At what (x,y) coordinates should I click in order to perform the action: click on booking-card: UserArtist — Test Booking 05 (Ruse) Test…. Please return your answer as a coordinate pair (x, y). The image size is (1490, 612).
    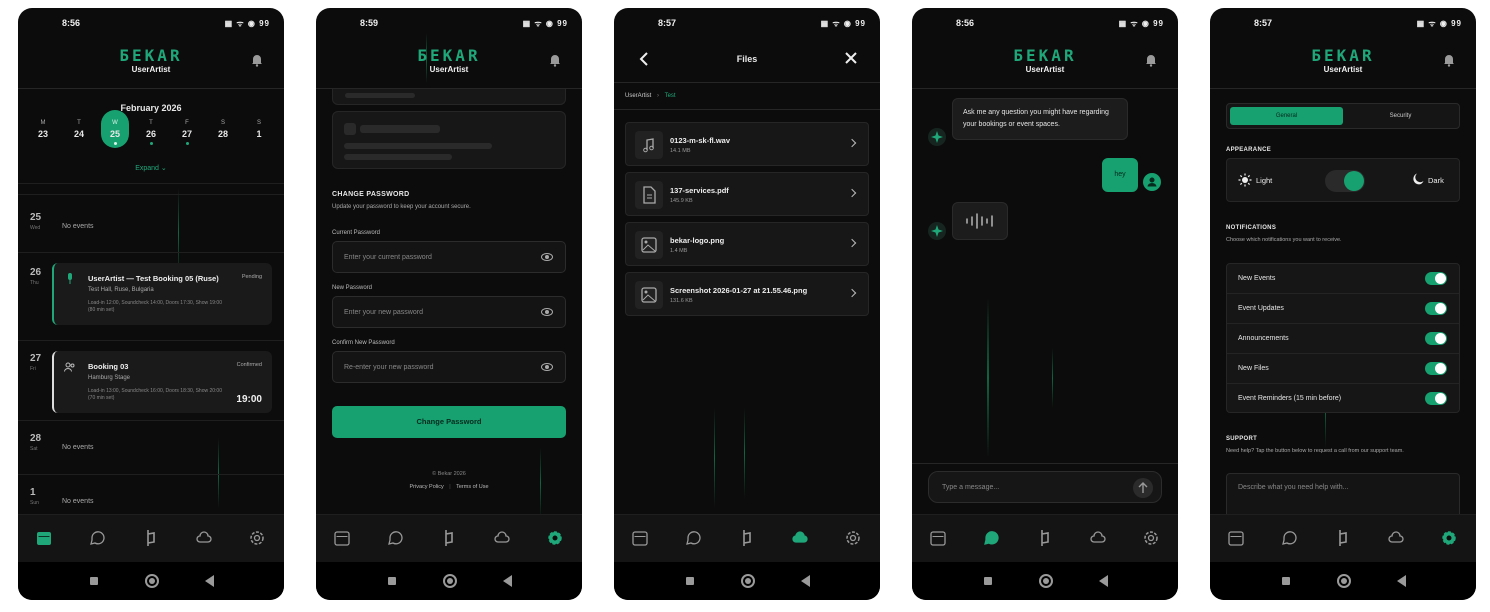
    Looking at the image, I should click on (162, 294).